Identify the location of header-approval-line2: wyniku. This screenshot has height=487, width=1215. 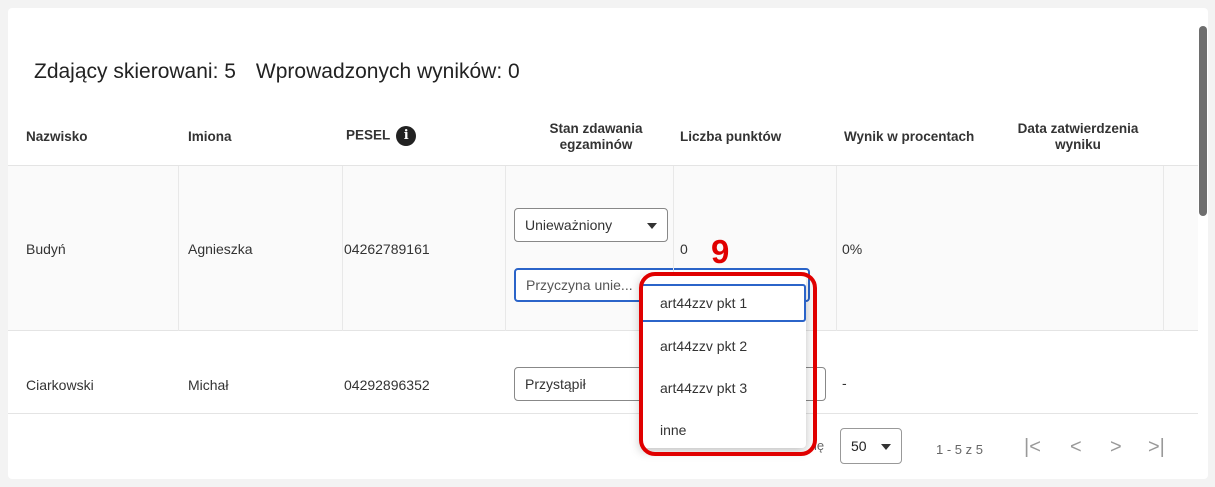
(1078, 144).